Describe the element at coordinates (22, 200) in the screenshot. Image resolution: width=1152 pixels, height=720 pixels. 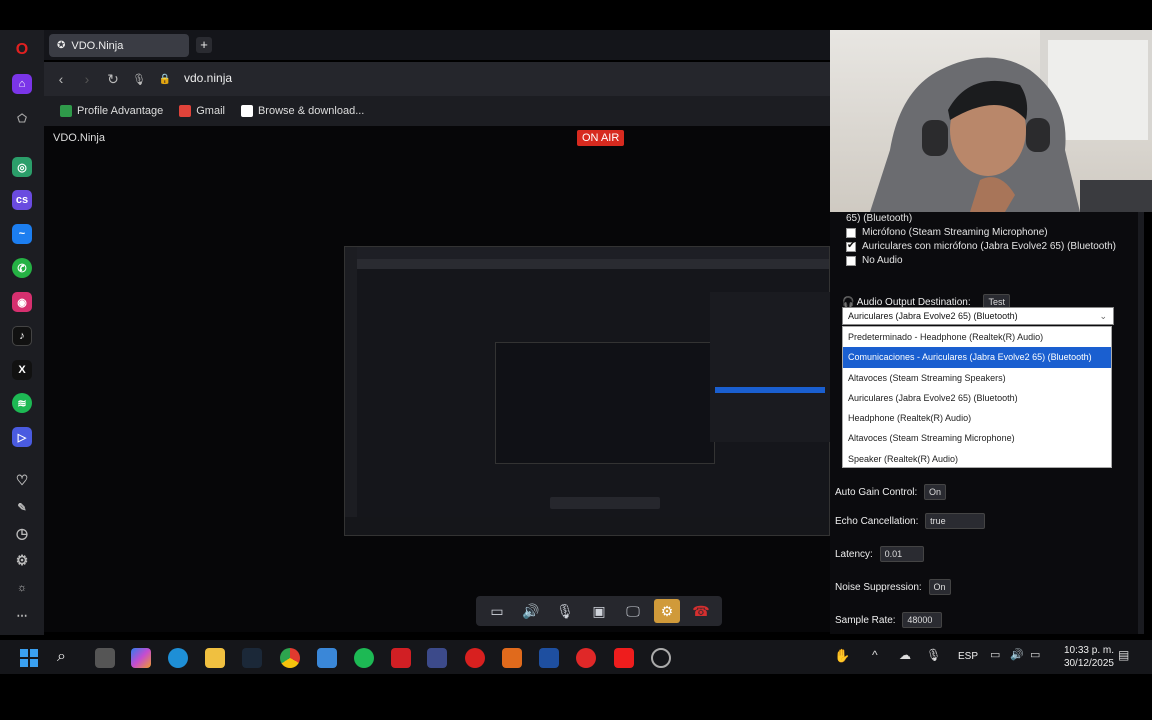
I see `crypto-wallet-icon: cs` at that location.